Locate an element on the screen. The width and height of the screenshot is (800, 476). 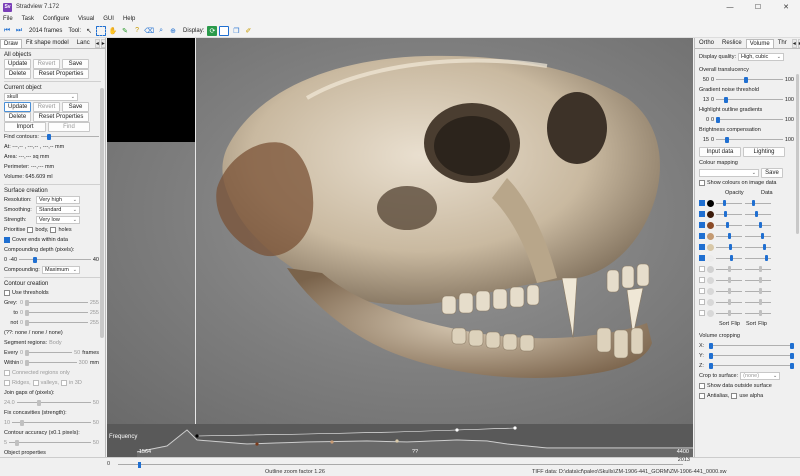
all-update-button: Update is located at coordinates (17, 63).